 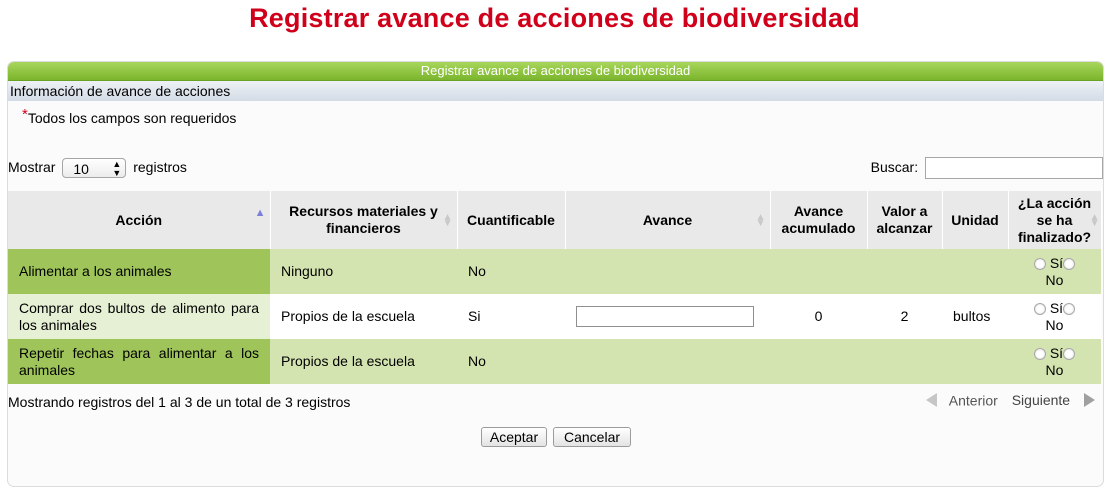 I want to click on column-header-label: Cuantificable, so click(x=511, y=219).